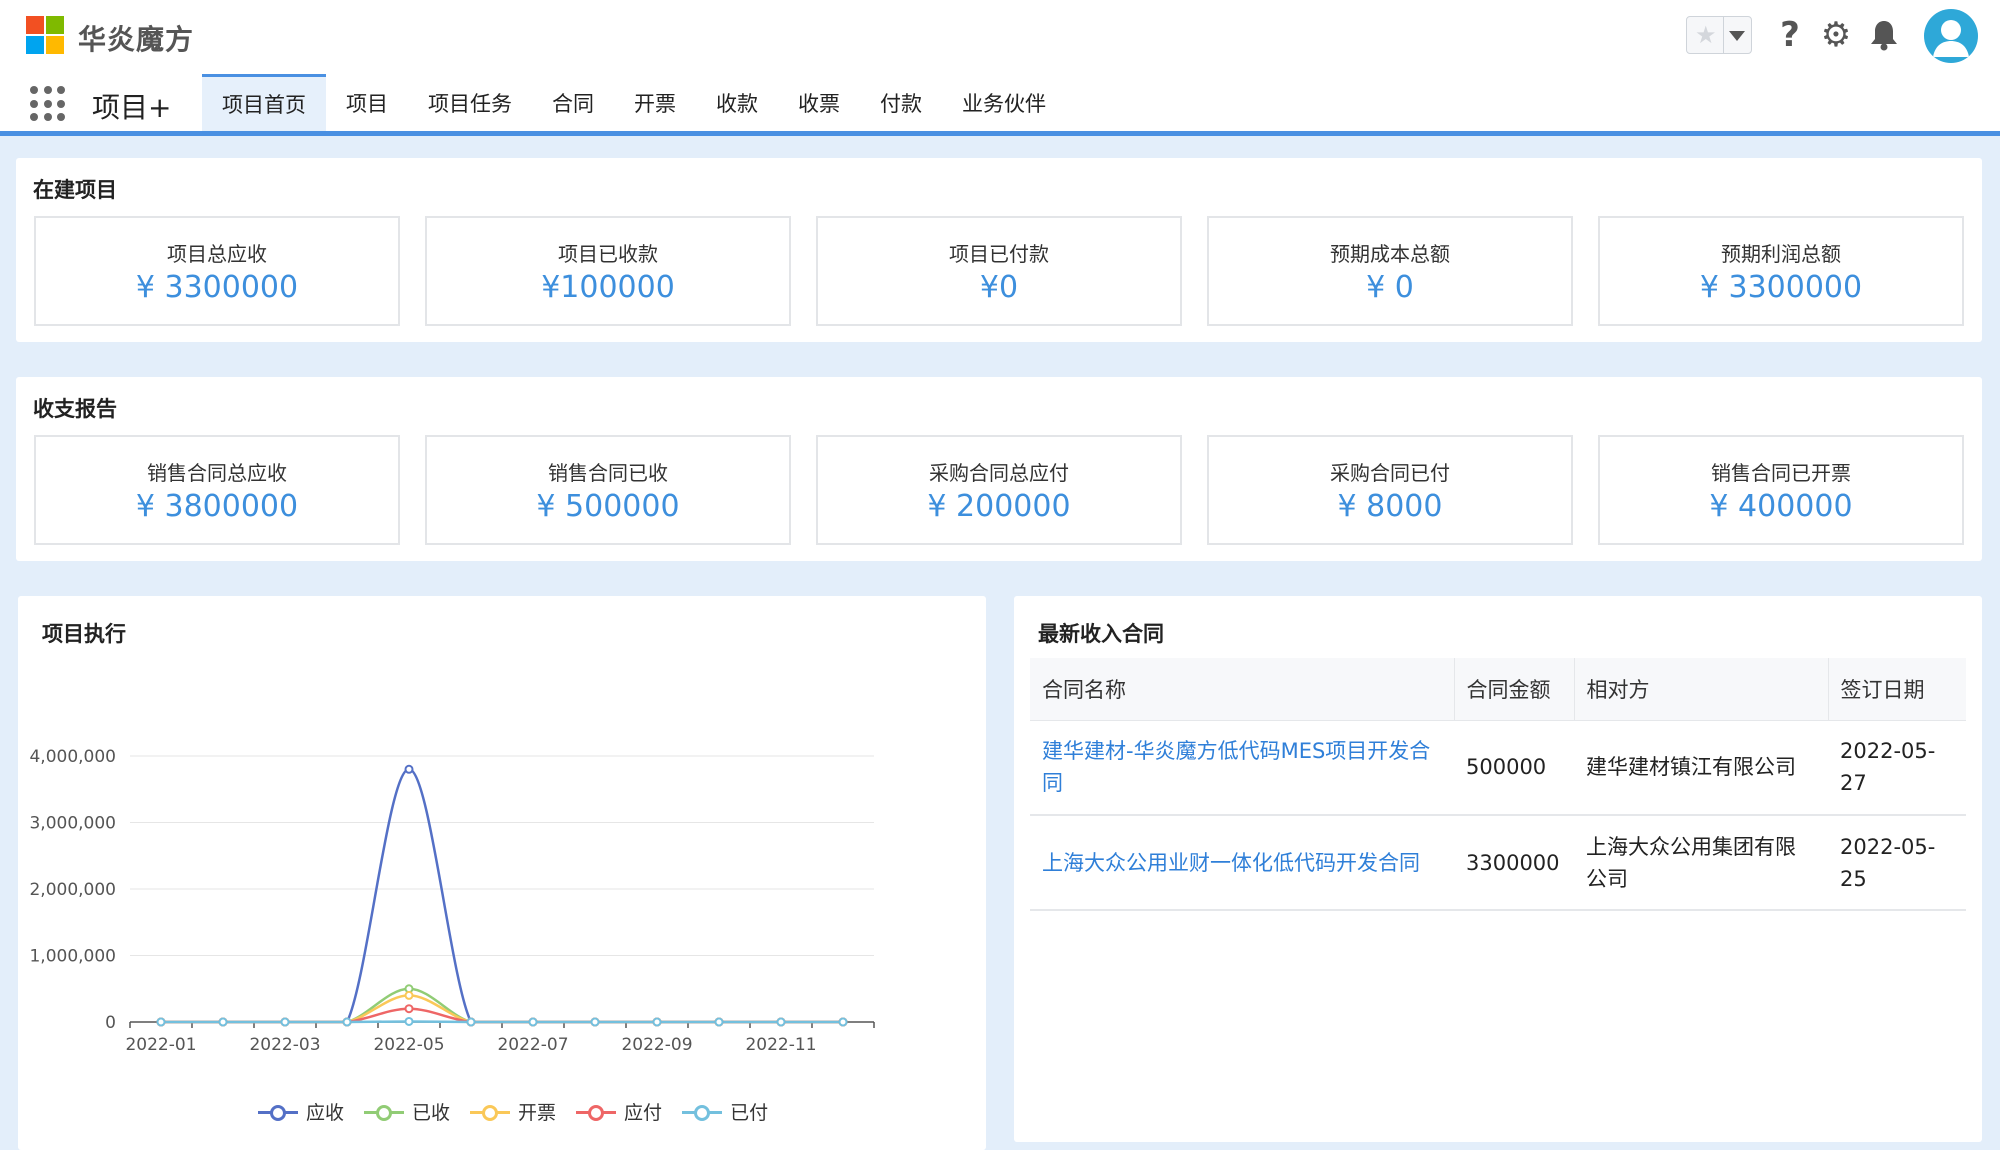  I want to click on x-tick-label: 2022-11, so click(780, 1045).